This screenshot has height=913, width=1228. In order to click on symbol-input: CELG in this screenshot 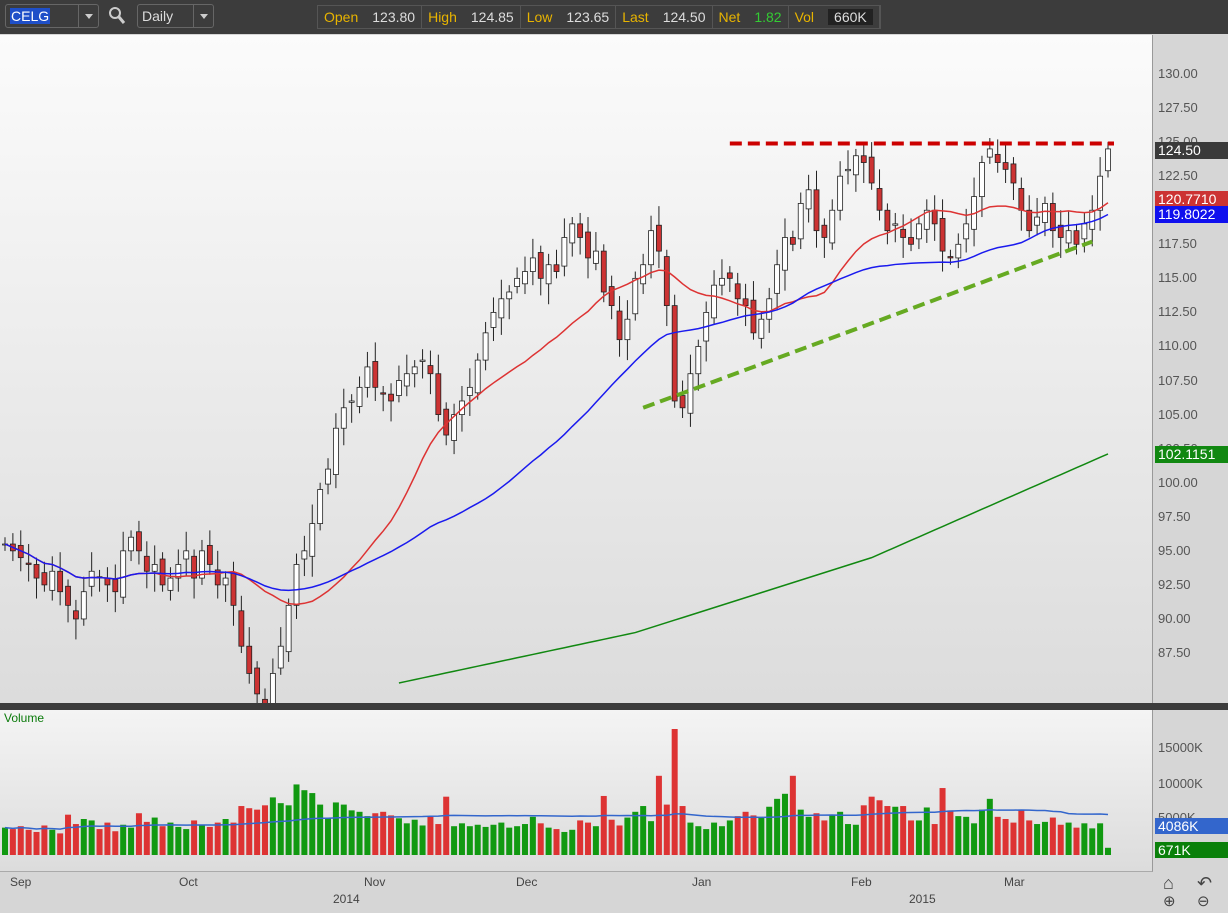, I will do `click(52, 16)`.